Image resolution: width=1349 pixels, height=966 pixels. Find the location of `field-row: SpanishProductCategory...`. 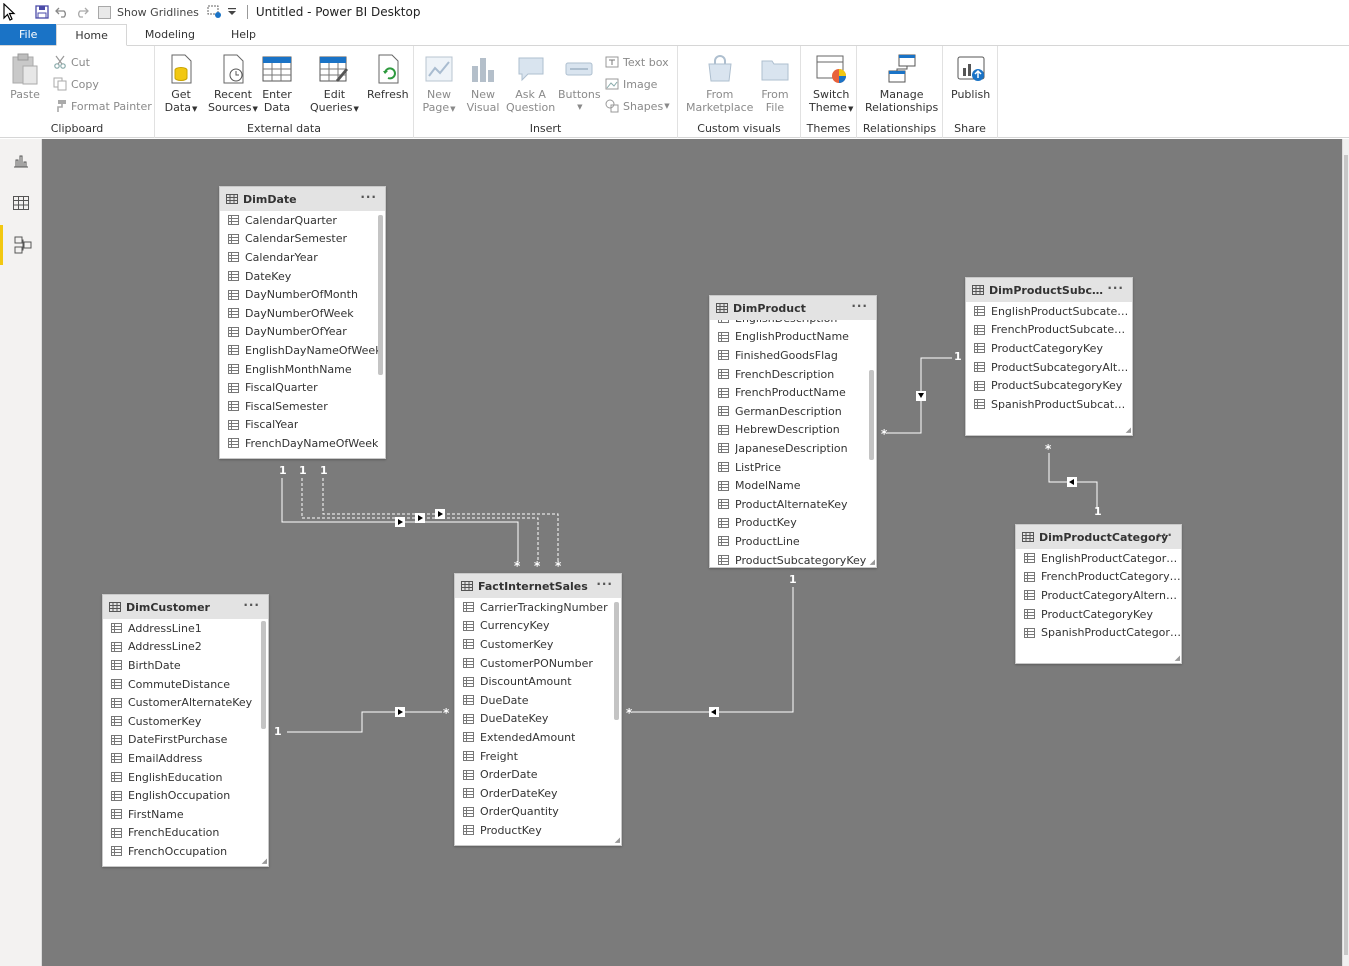

field-row: SpanishProductCategory... is located at coordinates (1098, 632).